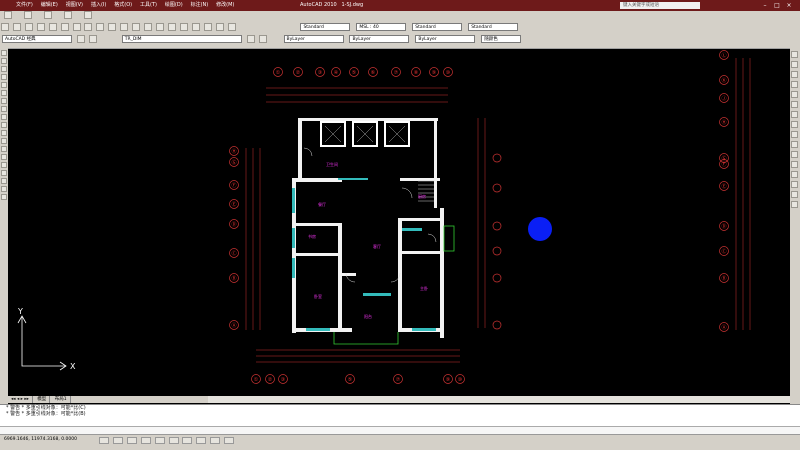 The height and width of the screenshot is (450, 800). What do you see at coordinates (174, 5) in the screenshot?
I see `menu-draw: 绘图(D)` at bounding box center [174, 5].